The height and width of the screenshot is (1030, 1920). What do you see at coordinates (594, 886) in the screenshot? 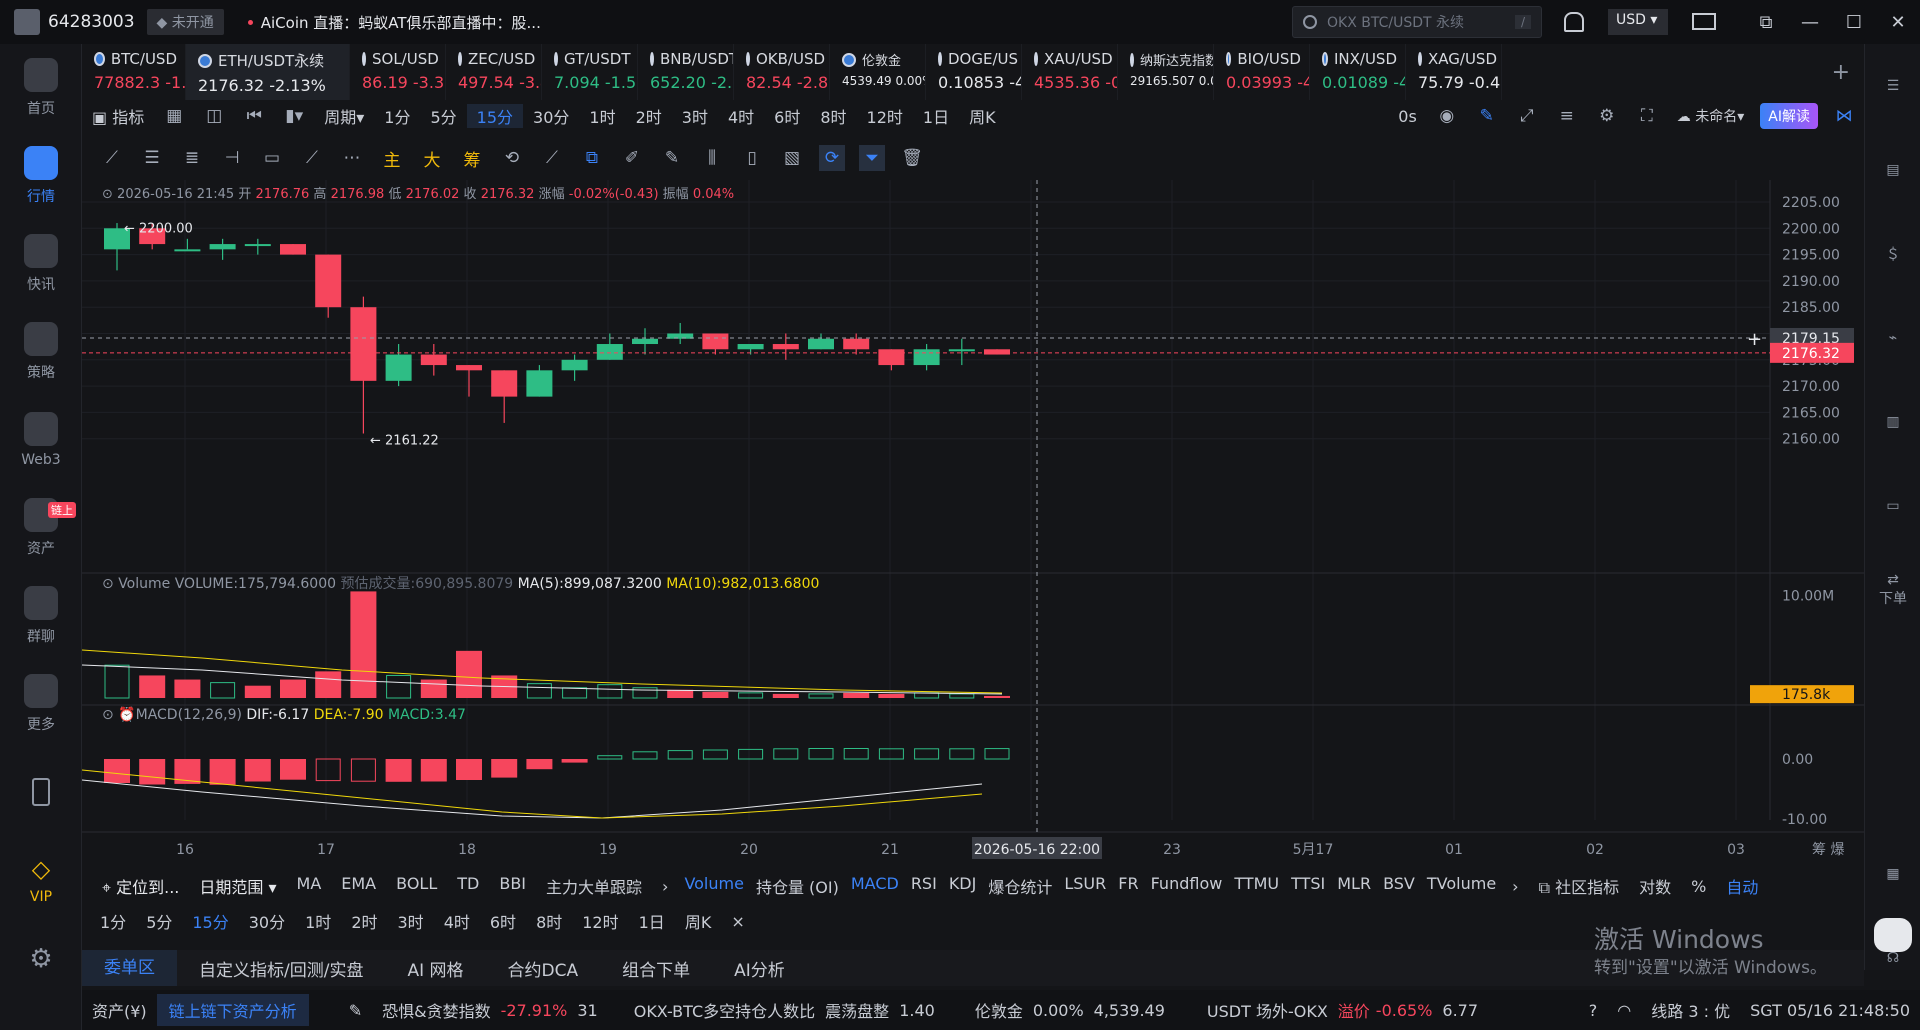
I see `indicator-item: 主力大单跟踪` at bounding box center [594, 886].